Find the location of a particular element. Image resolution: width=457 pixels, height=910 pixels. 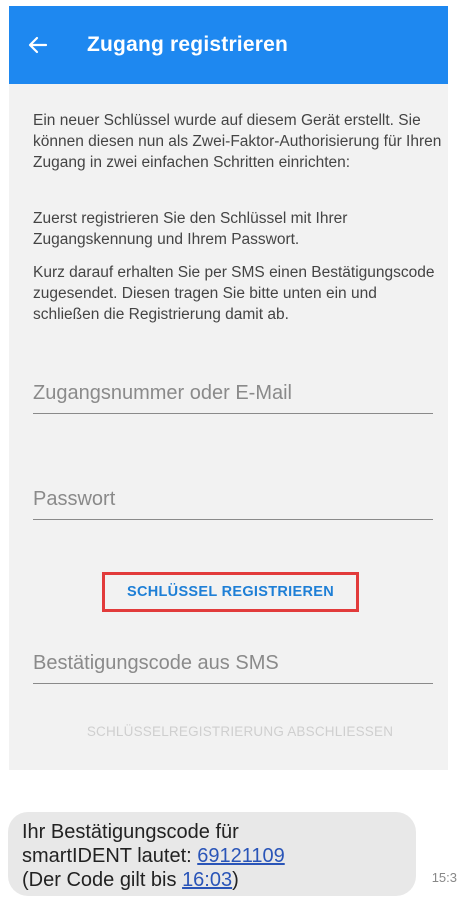

code-underline is located at coordinates (233, 683).